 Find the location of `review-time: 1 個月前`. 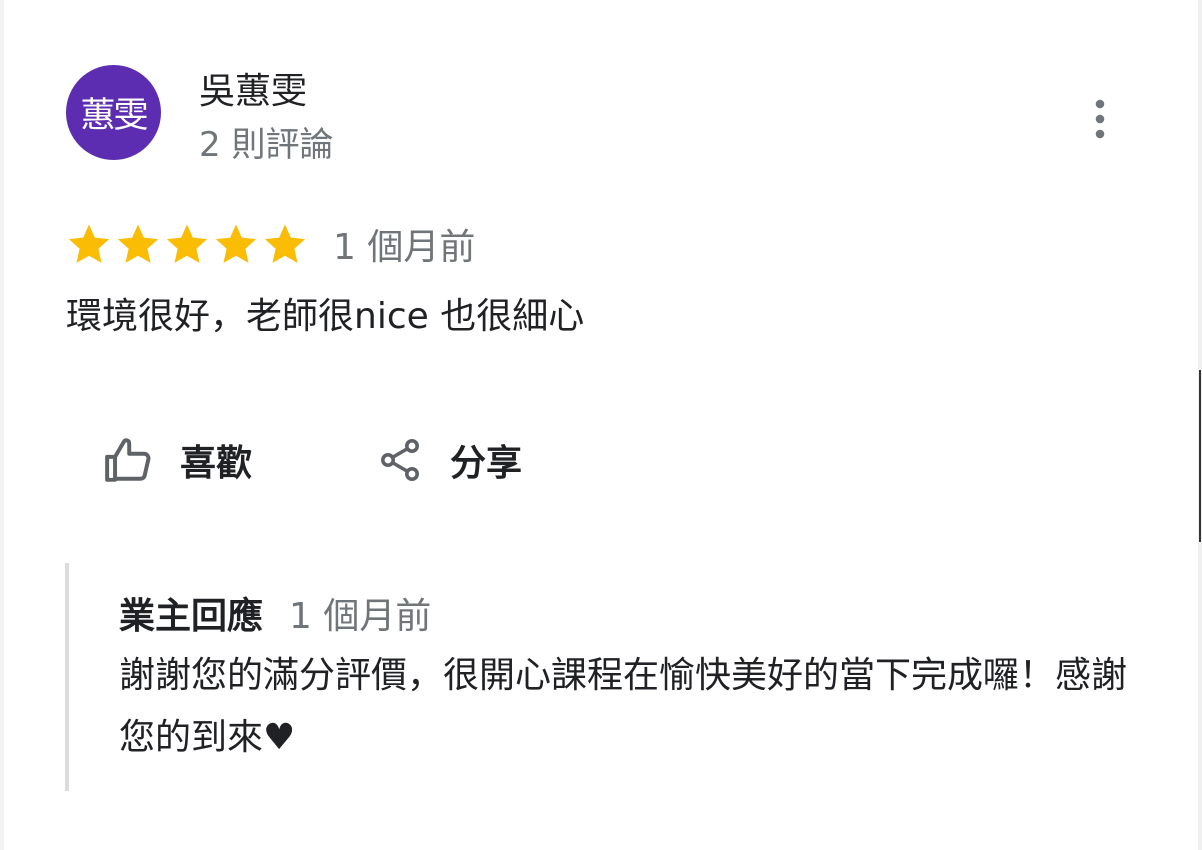

review-time: 1 個月前 is located at coordinates (404, 247).